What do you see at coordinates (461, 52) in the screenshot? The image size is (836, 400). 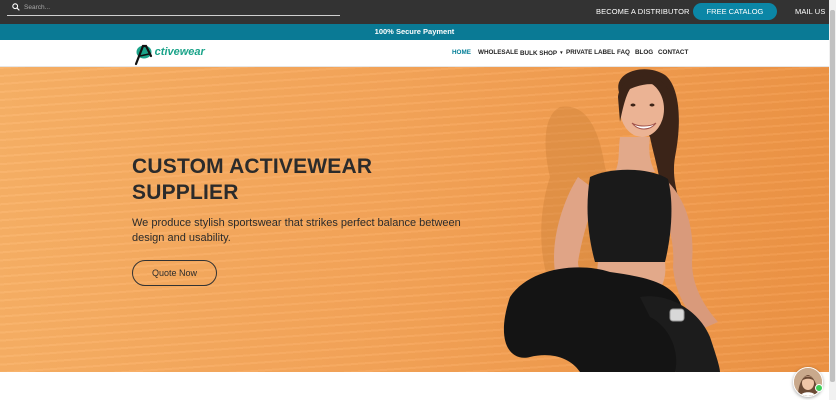 I see `nav-home: HOME` at bounding box center [461, 52].